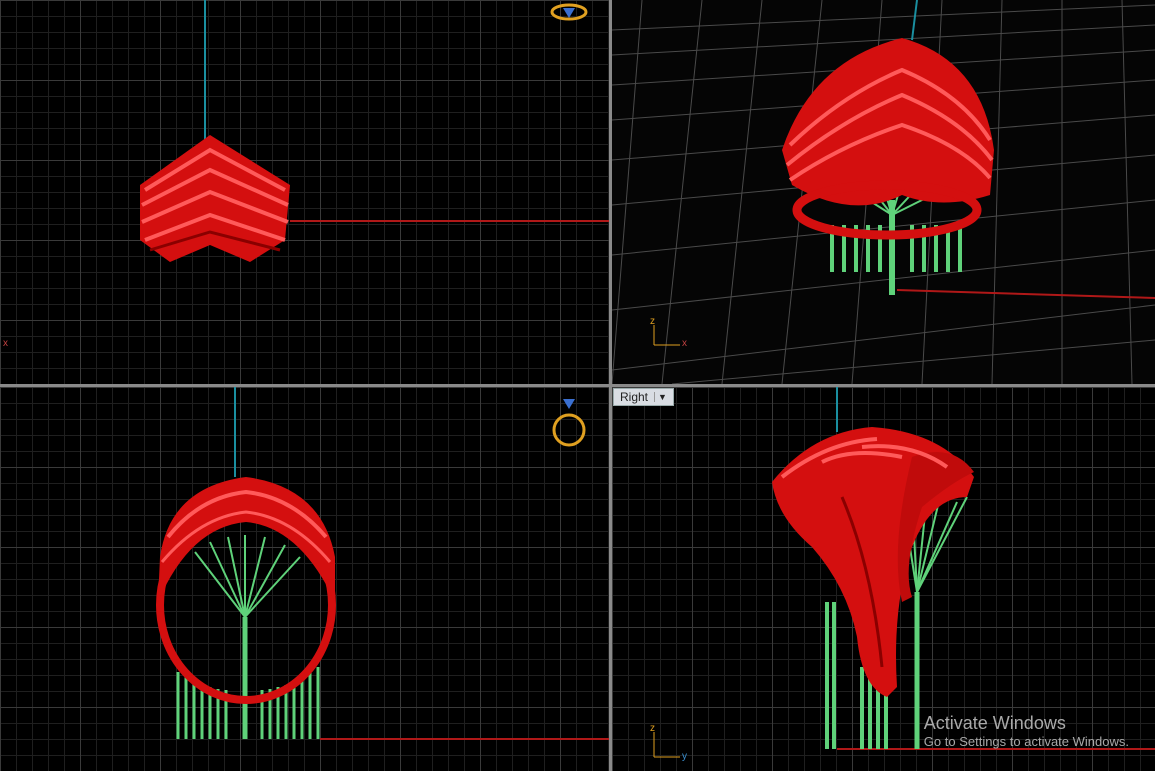 This screenshot has height=771, width=1155. What do you see at coordinates (577, 385) in the screenshot?
I see `viewport-divider-horizontal` at bounding box center [577, 385].